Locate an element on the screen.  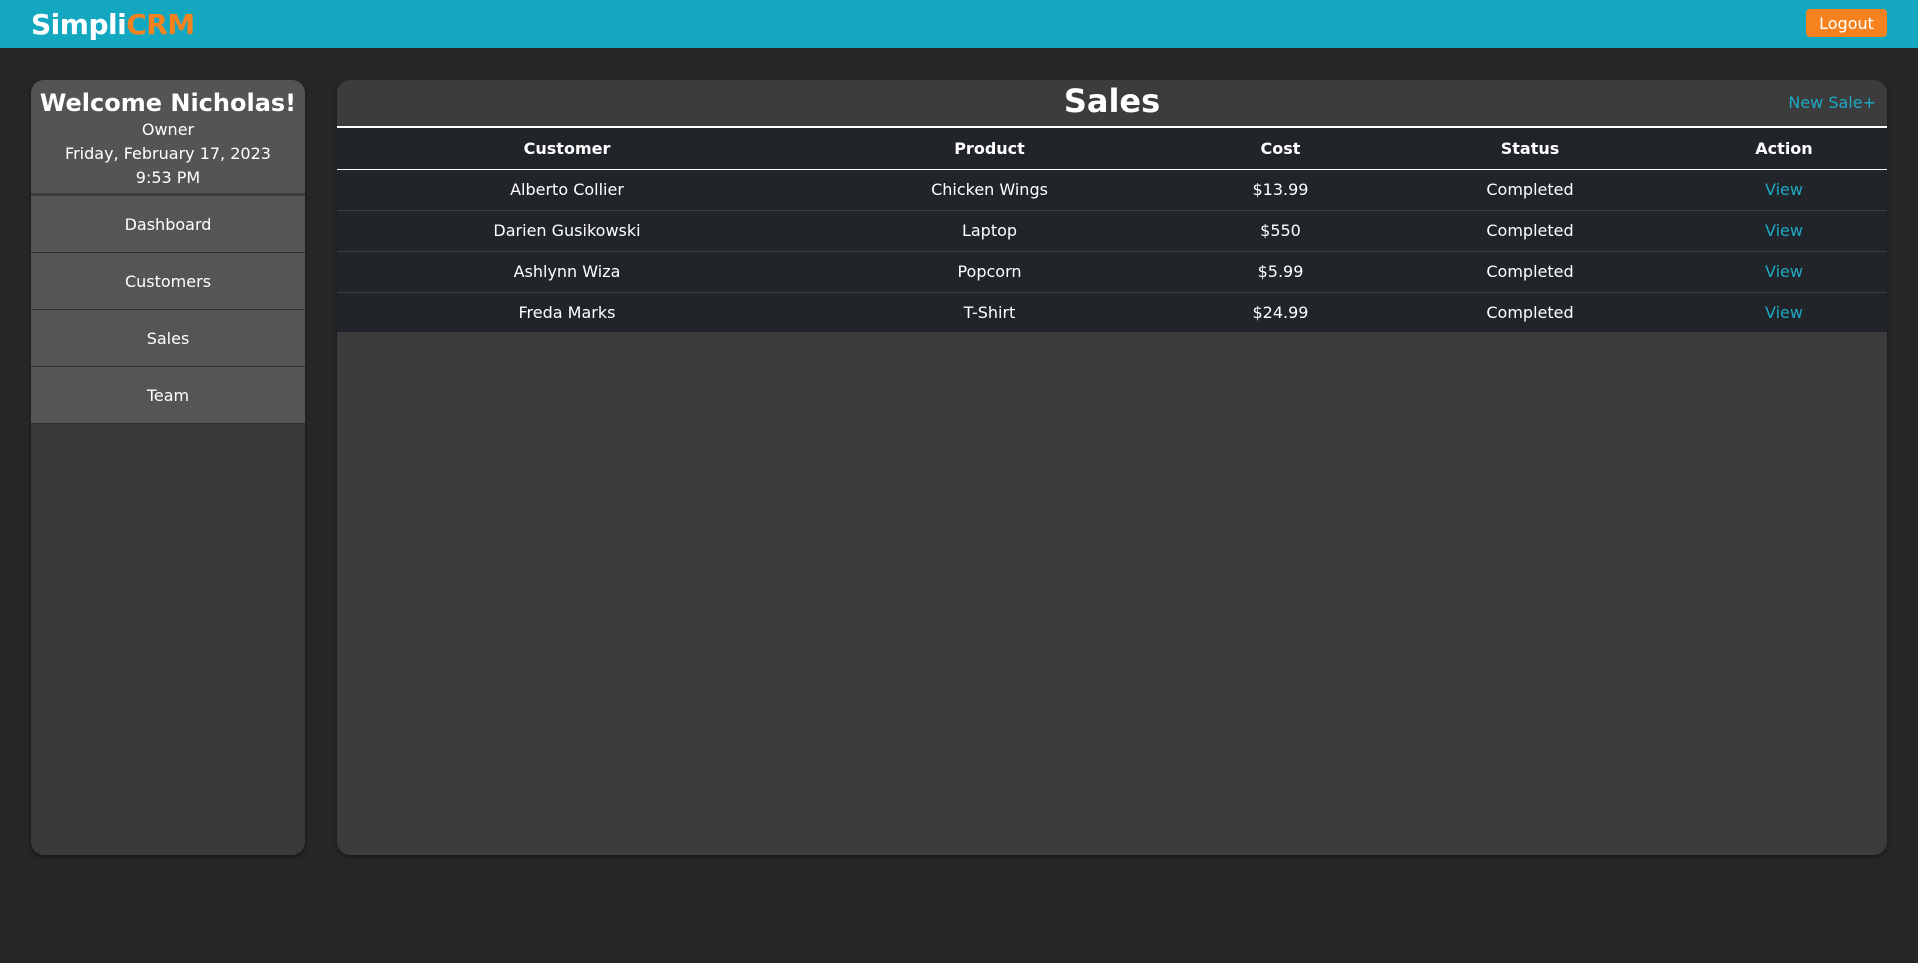
brand-logo-part1: Simpli is located at coordinates (79, 24).